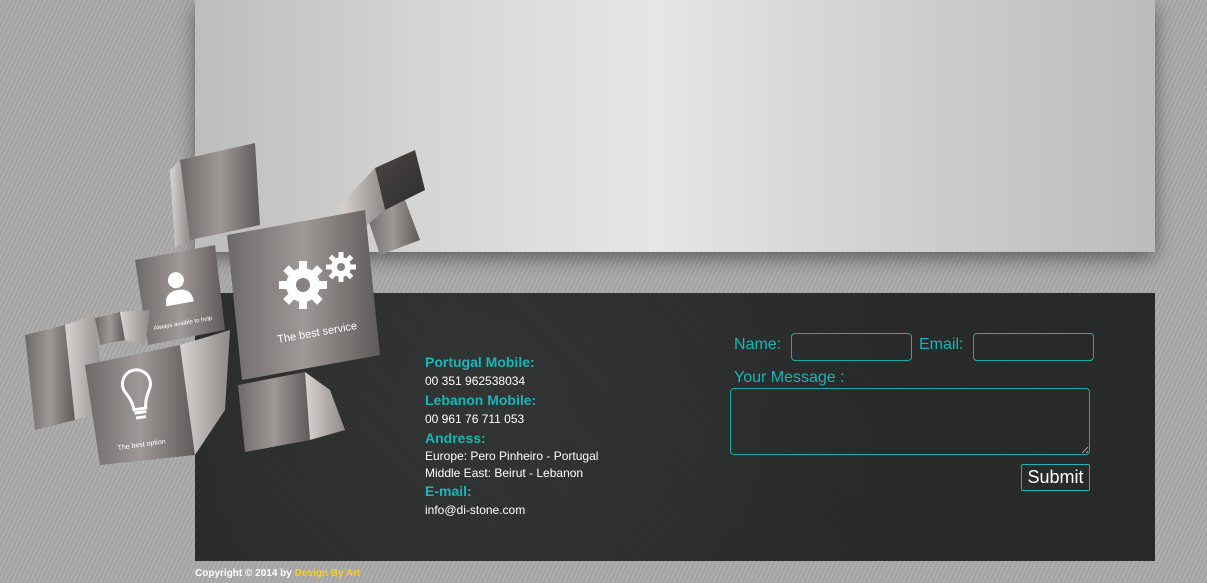 Image resolution: width=1207 pixels, height=583 pixels. What do you see at coordinates (1055, 477) in the screenshot?
I see `submit-button: Submit` at bounding box center [1055, 477].